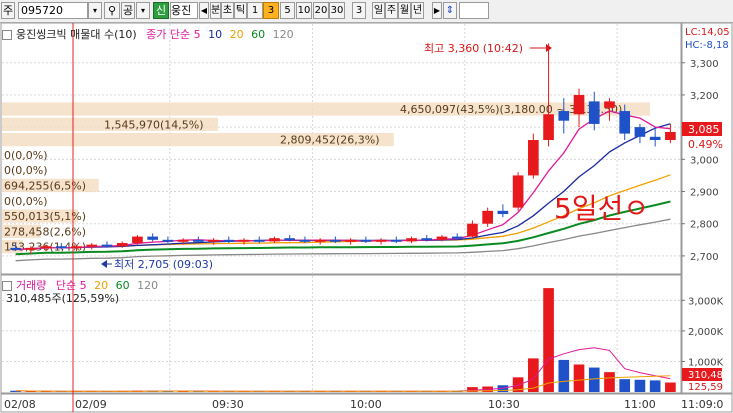  I want to click on volume-profile-label: 694,255(6,5%), so click(45, 185).